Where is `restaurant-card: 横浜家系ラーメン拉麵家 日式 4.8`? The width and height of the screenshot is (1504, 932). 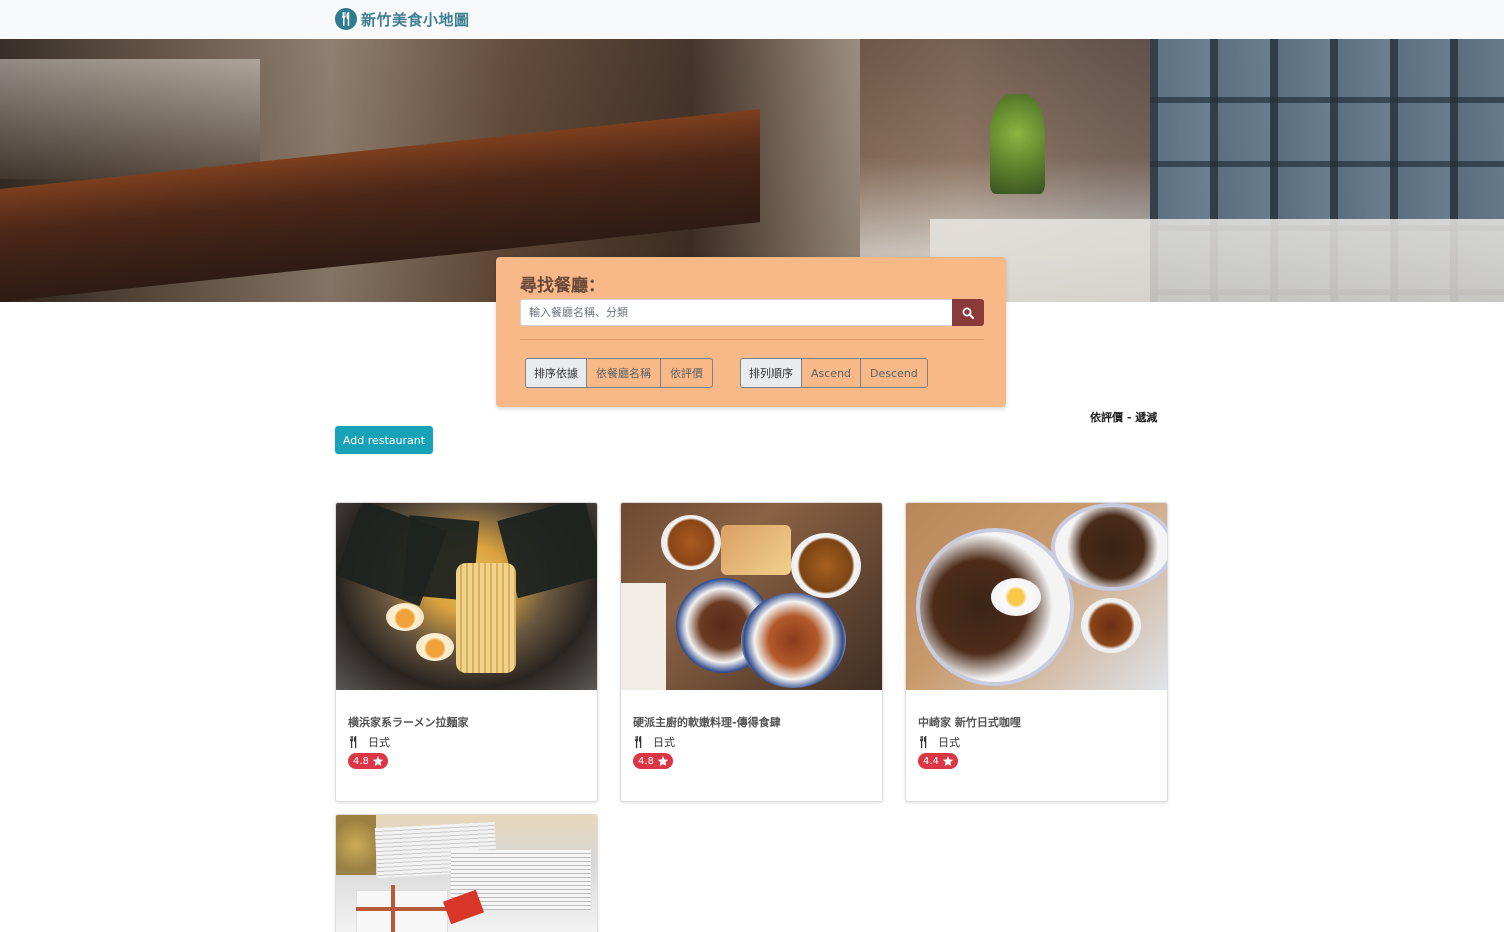
restaurant-card: 横浜家系ラーメン拉麵家 日式 4.8 is located at coordinates (466, 652).